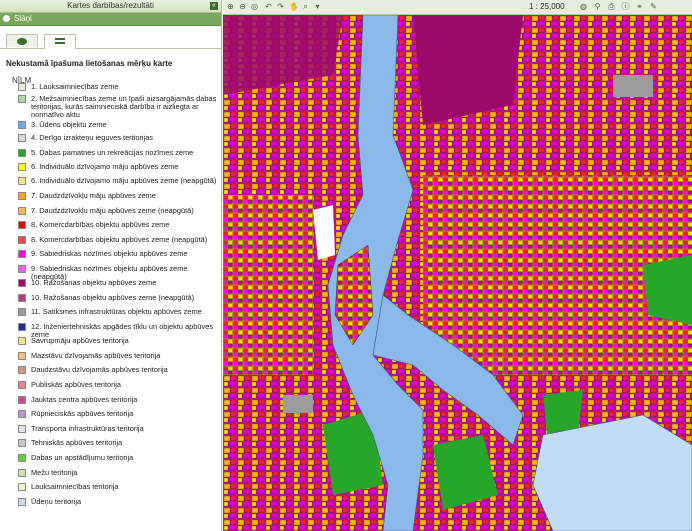  I want to click on dropdown-arrow-icon: ▾, so click(317, 6).